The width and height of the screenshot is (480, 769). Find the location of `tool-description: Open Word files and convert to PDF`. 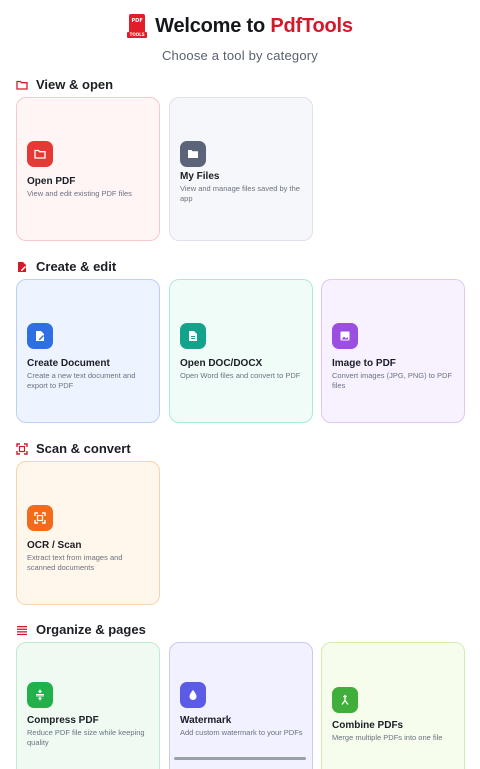

tool-description: Open Word files and convert to PDF is located at coordinates (240, 375).